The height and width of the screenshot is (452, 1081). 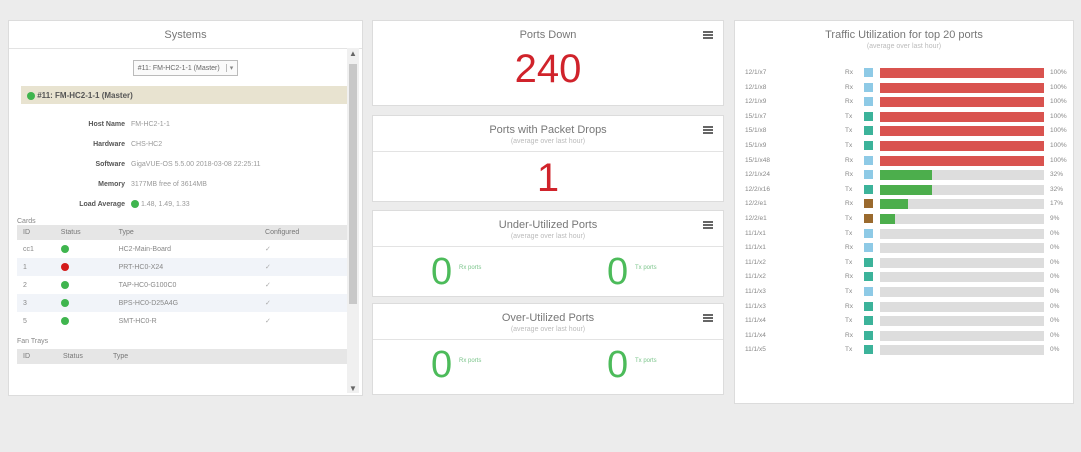 What do you see at coordinates (548, 318) in the screenshot?
I see `over-utilized-title: Over-Utilized Ports` at bounding box center [548, 318].